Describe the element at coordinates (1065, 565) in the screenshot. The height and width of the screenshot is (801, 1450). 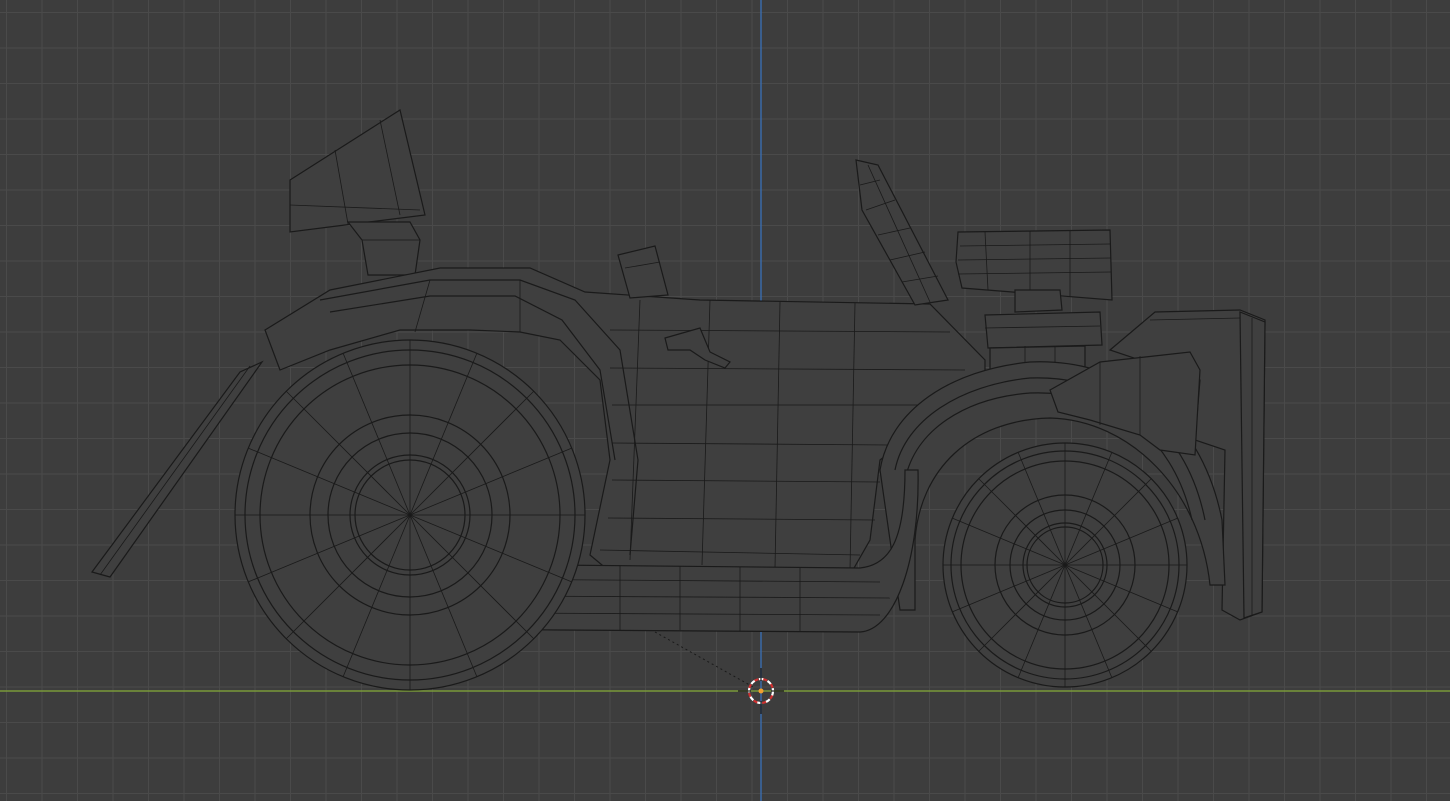
I see `front-wheel-mesh` at that location.